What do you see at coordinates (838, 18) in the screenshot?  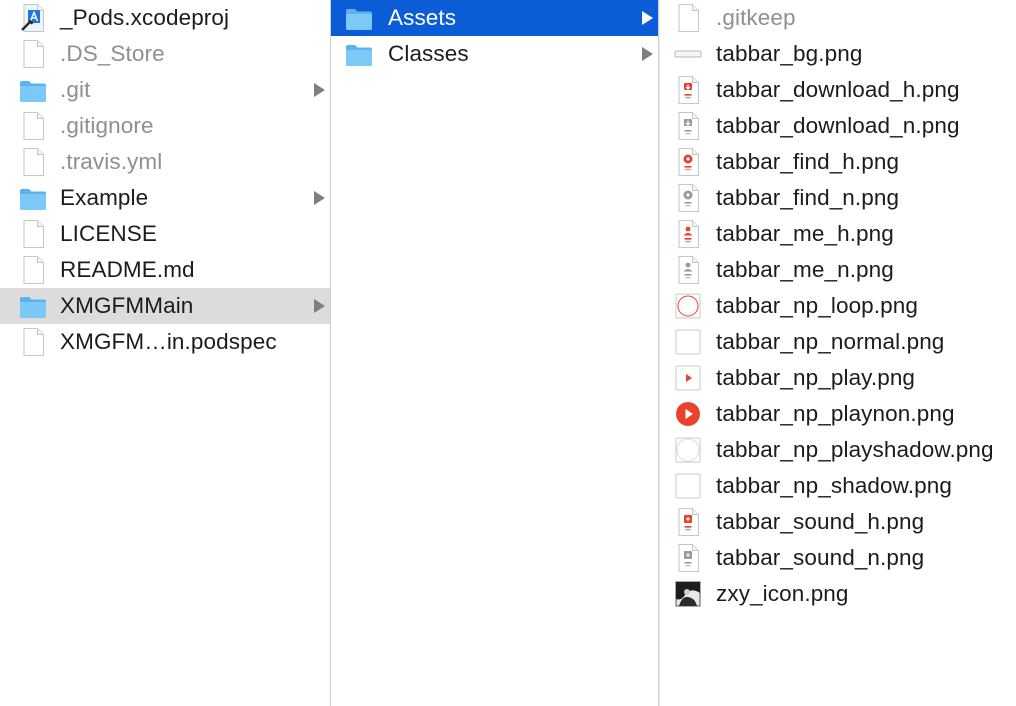 I see `file-row: .gitkeep` at bounding box center [838, 18].